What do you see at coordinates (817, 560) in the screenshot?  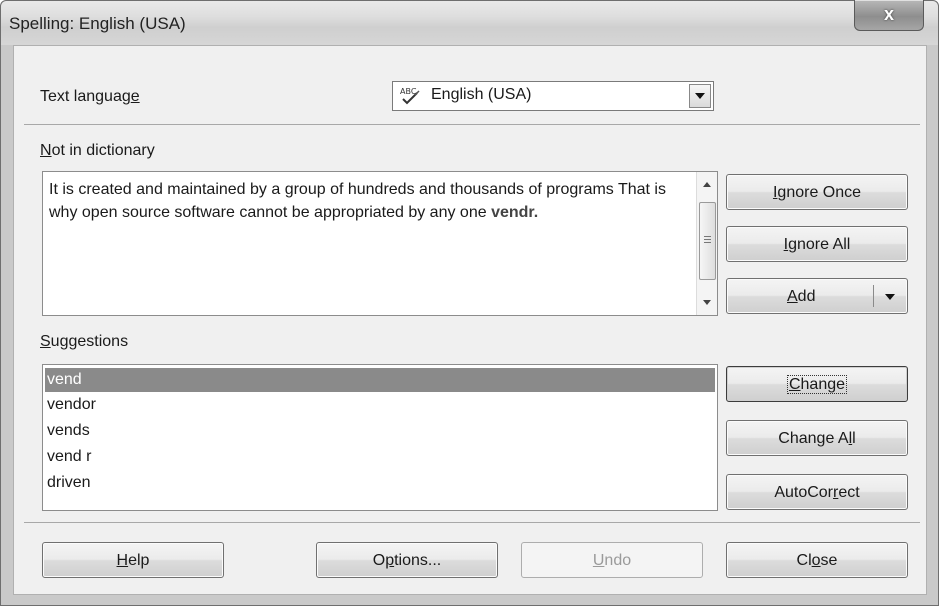 I see `close-button: Close` at bounding box center [817, 560].